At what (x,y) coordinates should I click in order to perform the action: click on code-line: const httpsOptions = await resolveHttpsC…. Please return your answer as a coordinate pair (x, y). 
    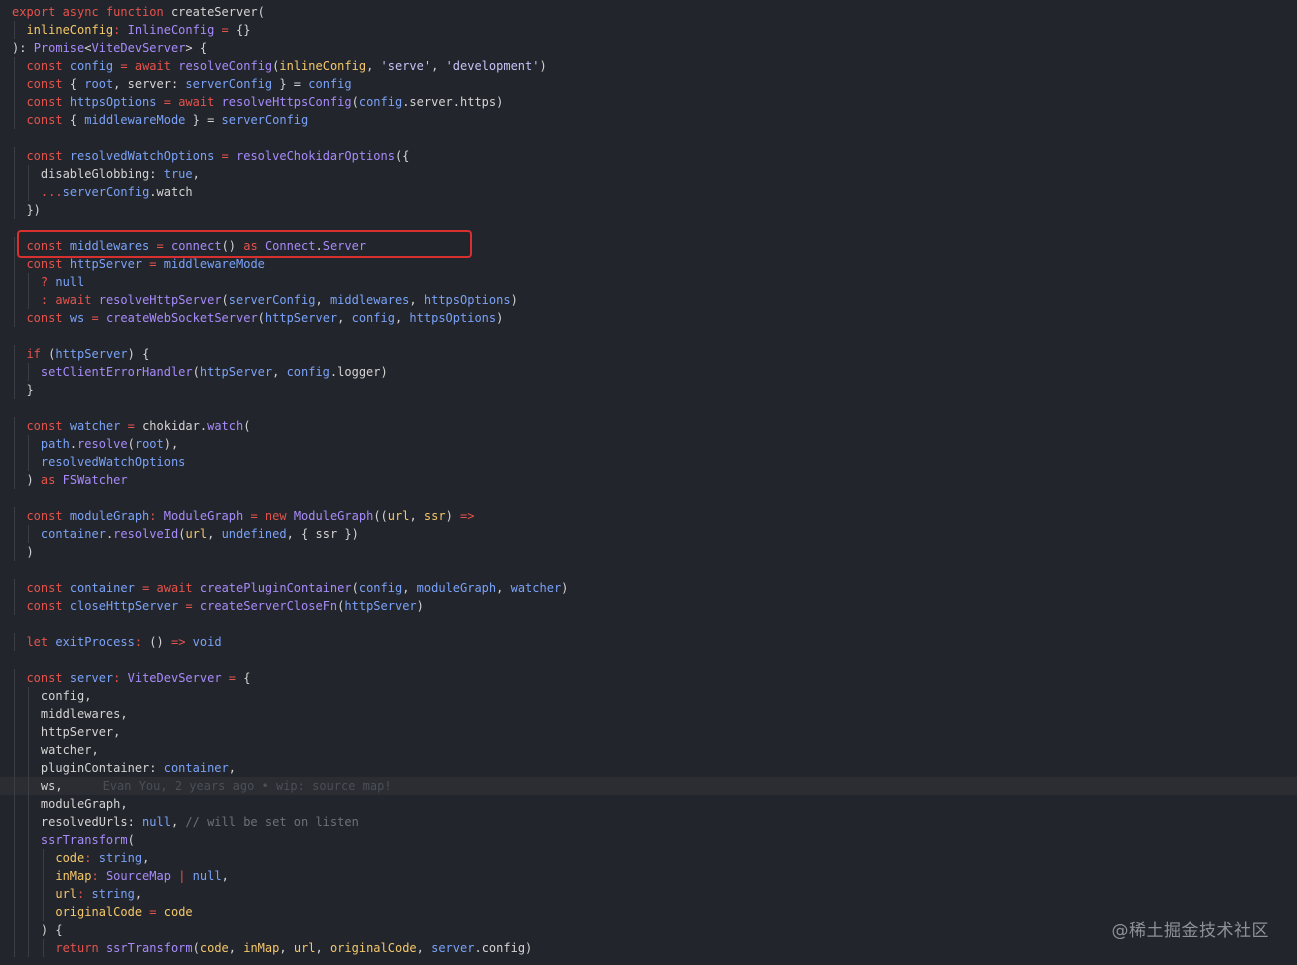
    Looking at the image, I should click on (648, 102).